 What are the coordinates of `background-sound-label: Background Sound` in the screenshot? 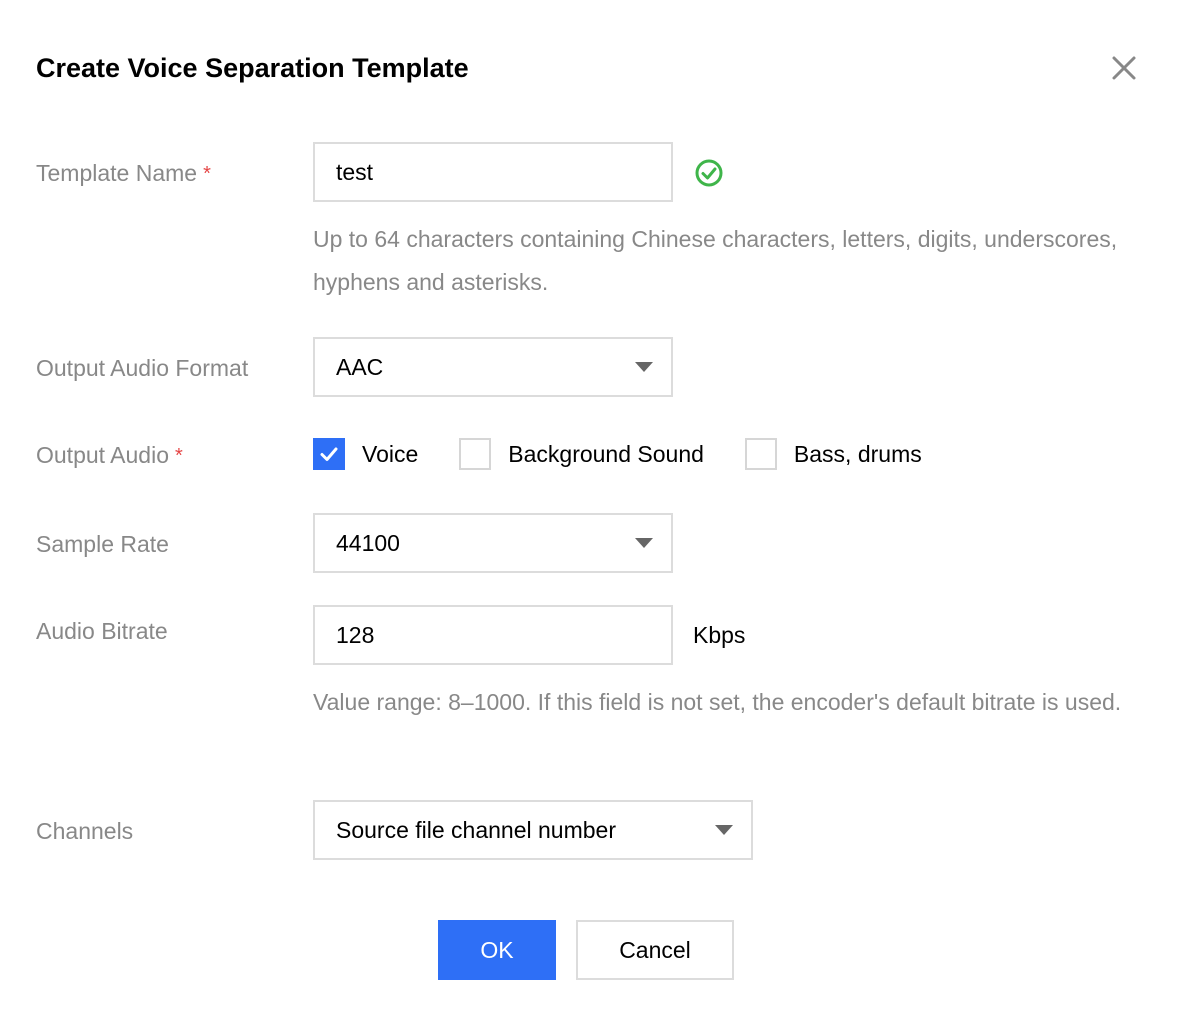 It's located at (606, 453).